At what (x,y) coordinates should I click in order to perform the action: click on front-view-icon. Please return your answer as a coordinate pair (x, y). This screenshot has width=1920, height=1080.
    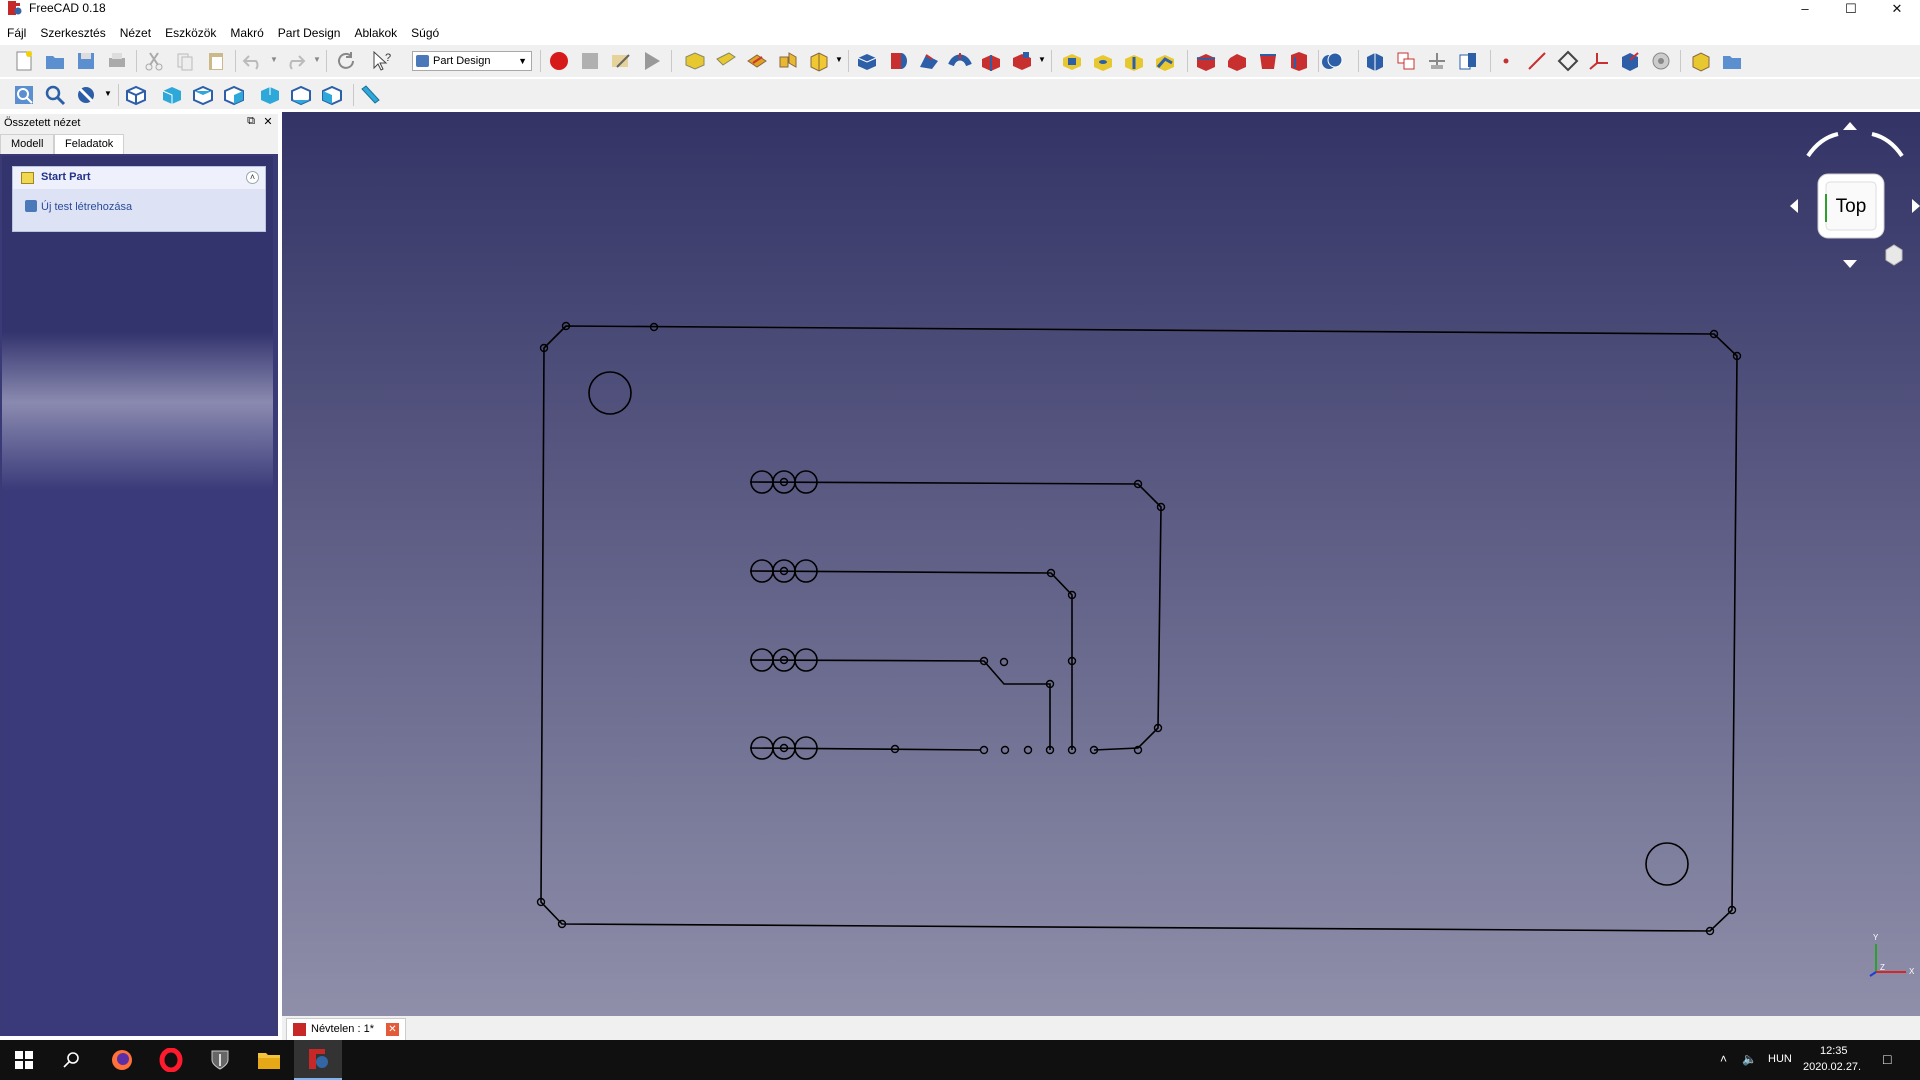
    Looking at the image, I should click on (172, 95).